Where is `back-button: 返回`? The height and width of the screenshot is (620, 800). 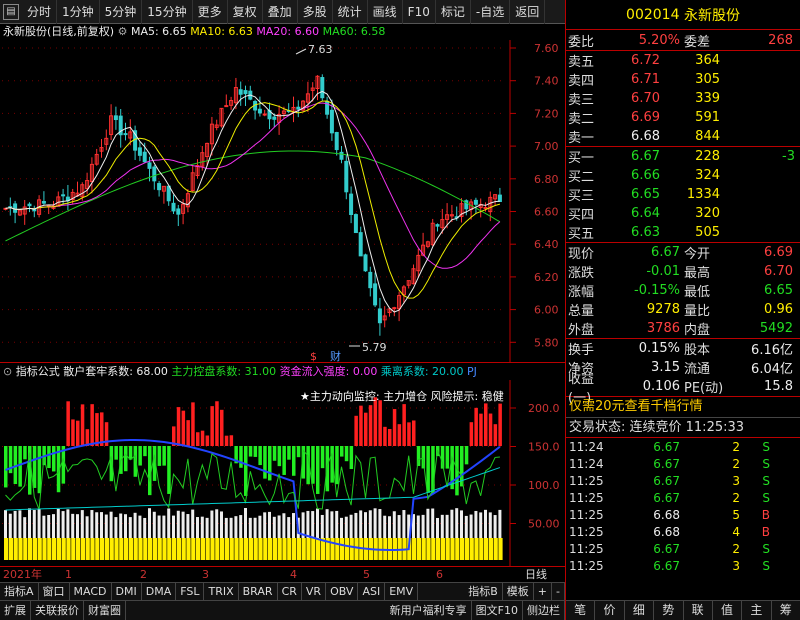
back-button: 返回 is located at coordinates (528, 12).